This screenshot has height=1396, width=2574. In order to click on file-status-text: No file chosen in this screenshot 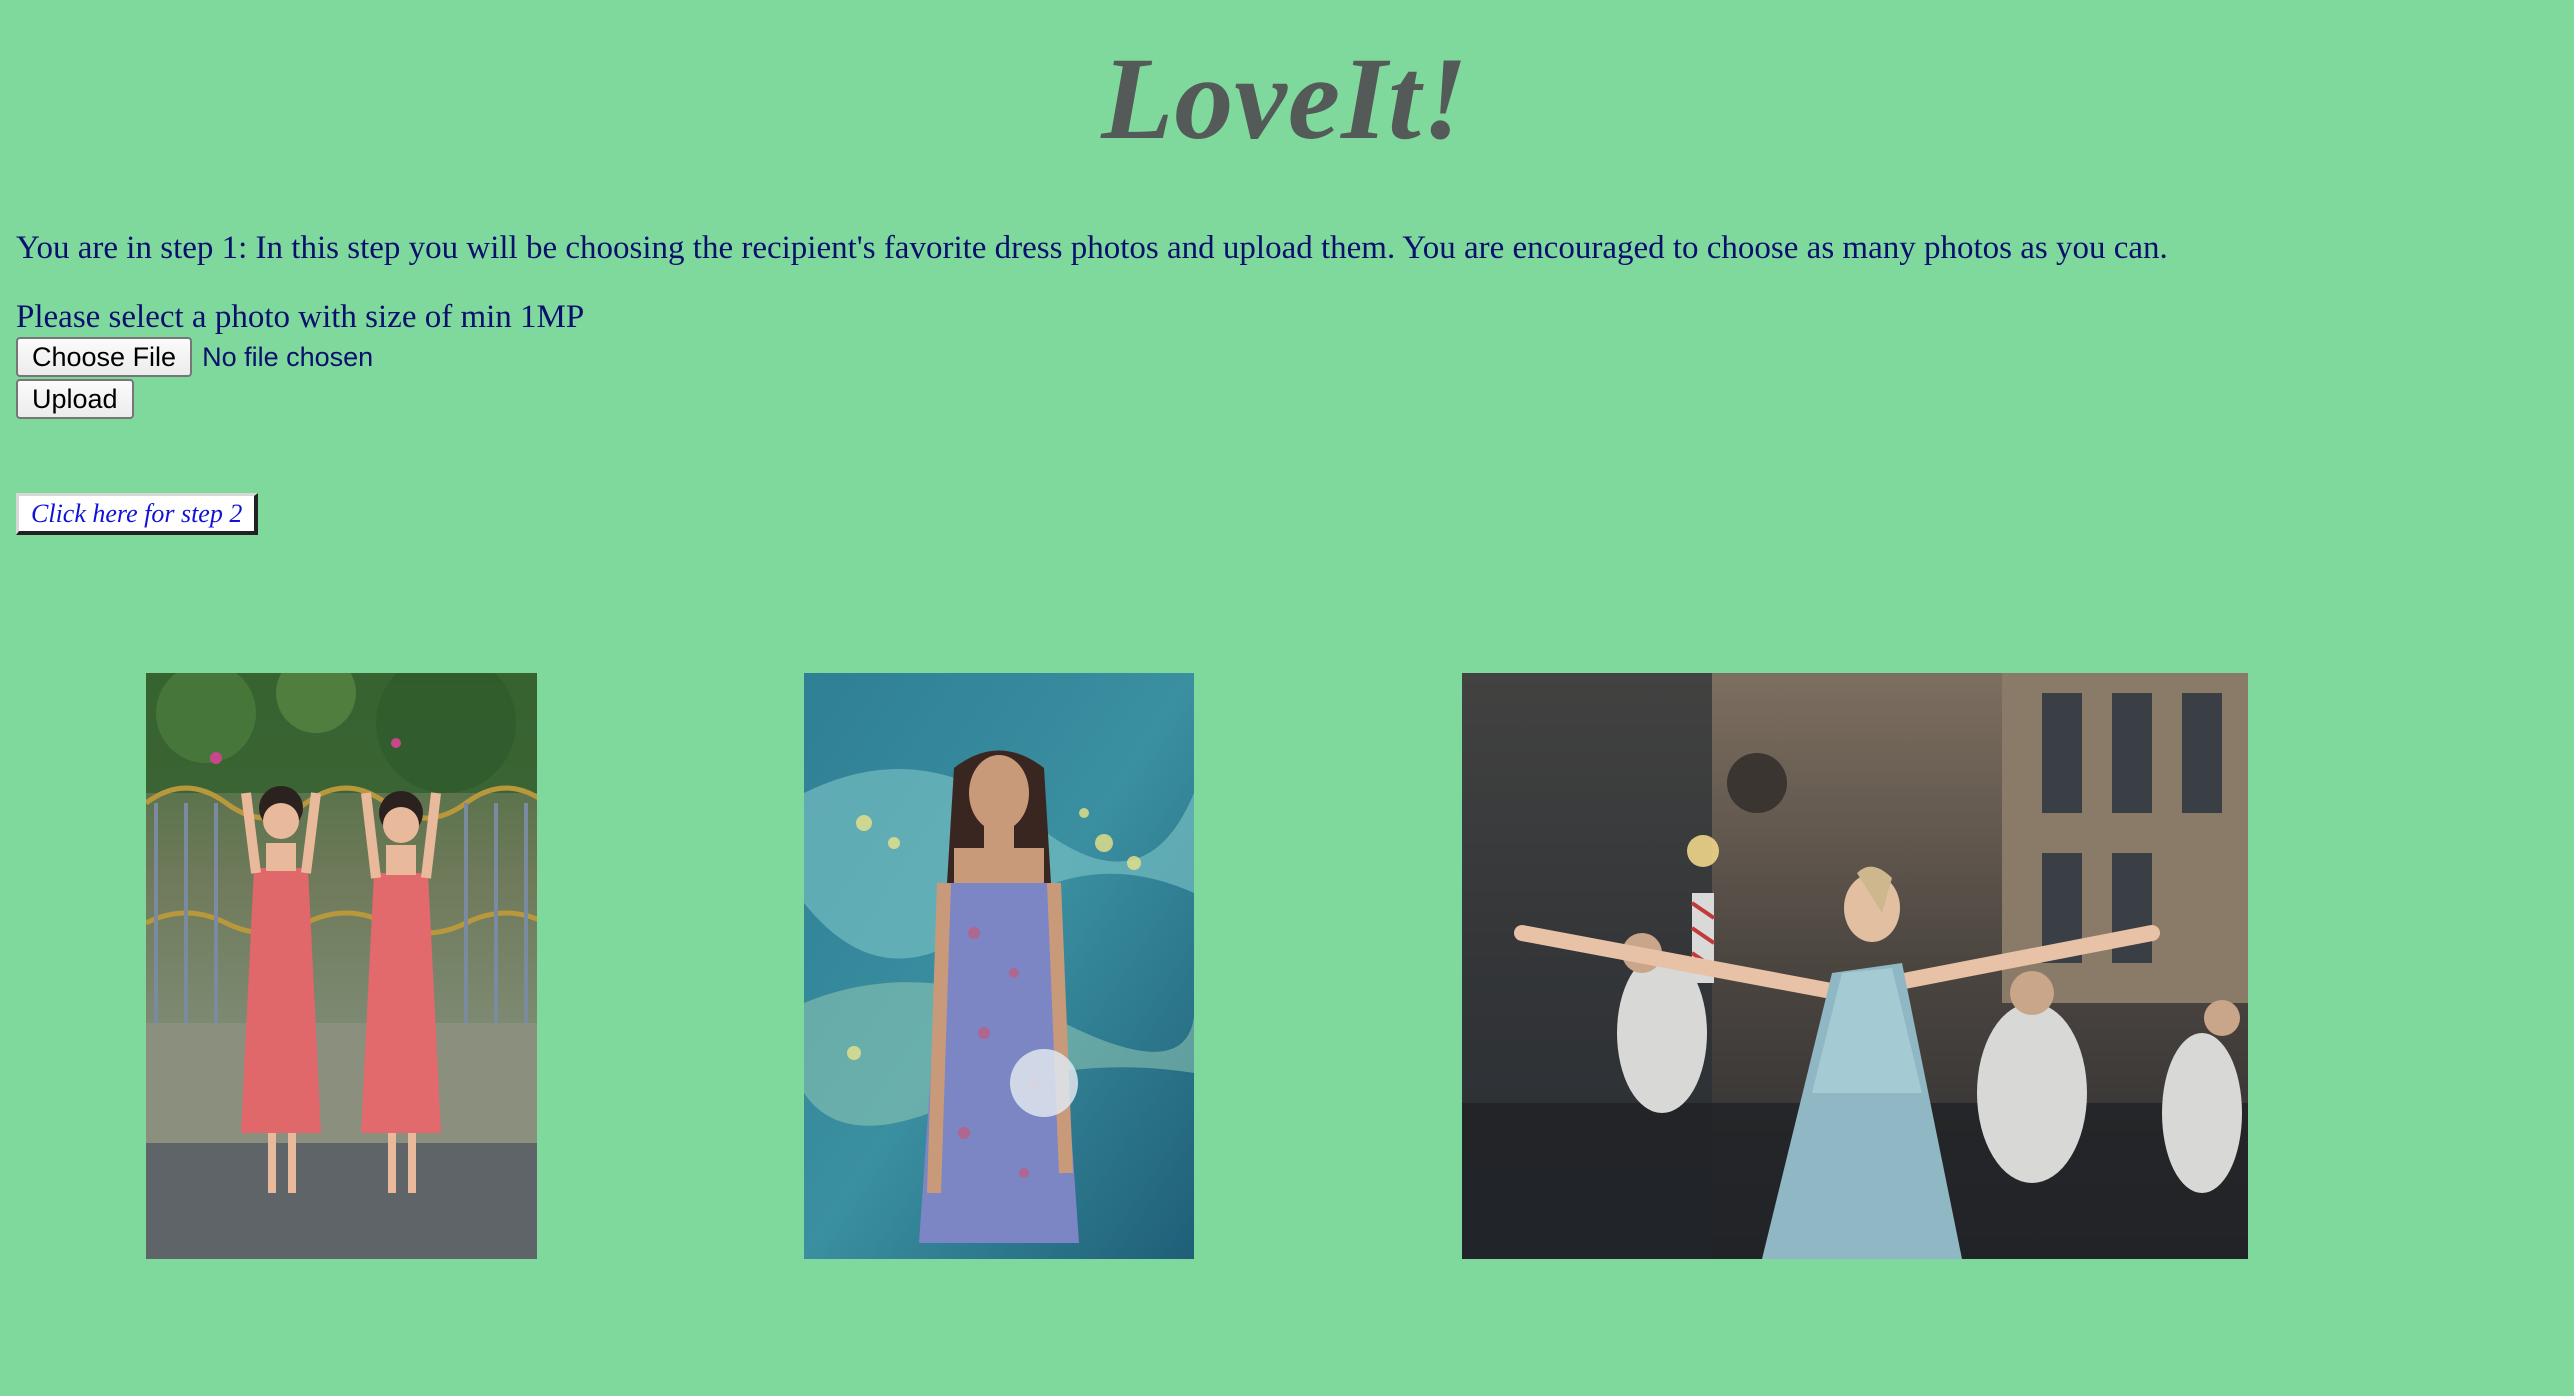, I will do `click(288, 356)`.